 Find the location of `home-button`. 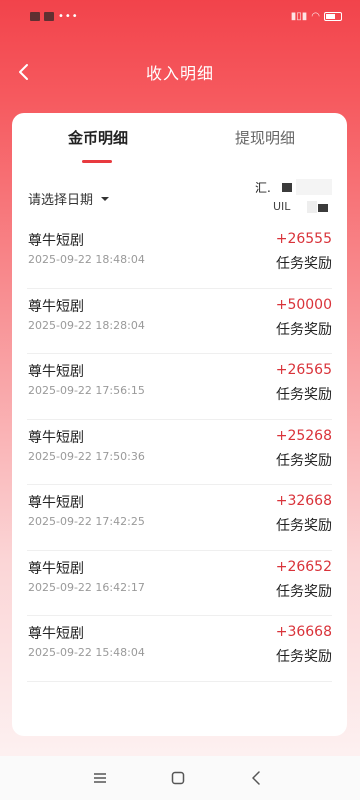

home-button is located at coordinates (178, 778).